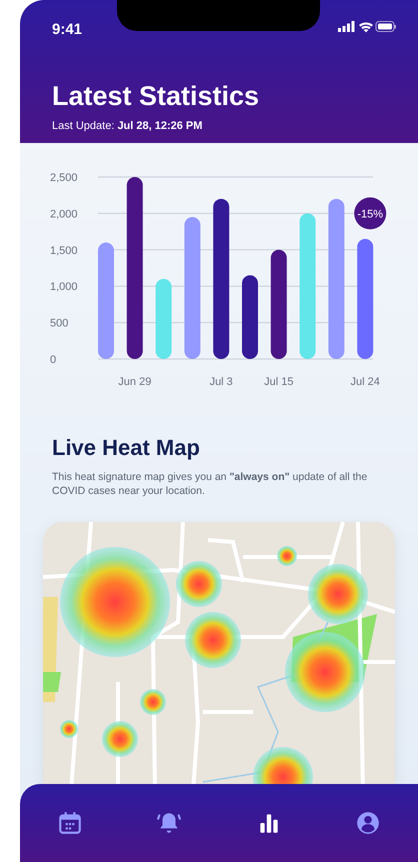  I want to click on section-title: Live Heat Map, so click(126, 448).